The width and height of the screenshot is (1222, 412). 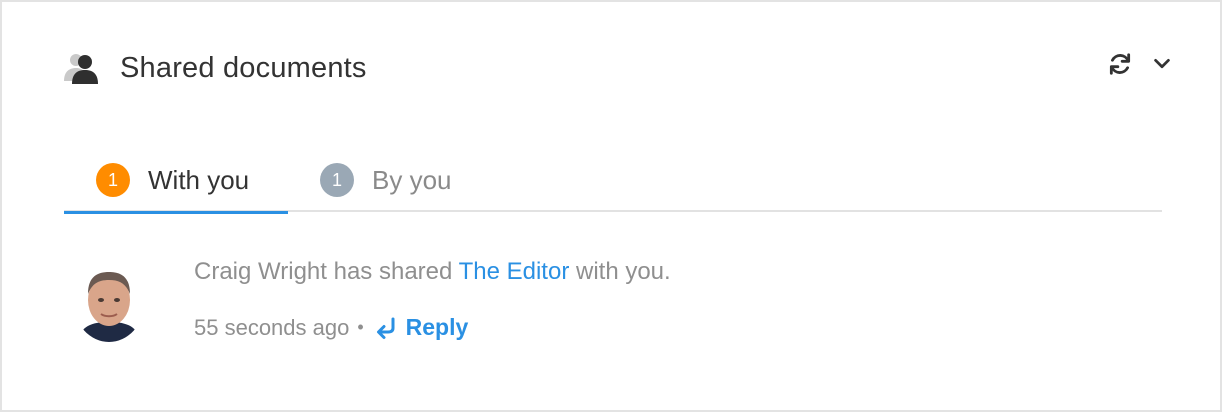 I want to click on activity-action-text: has shared, so click(x=392, y=271).